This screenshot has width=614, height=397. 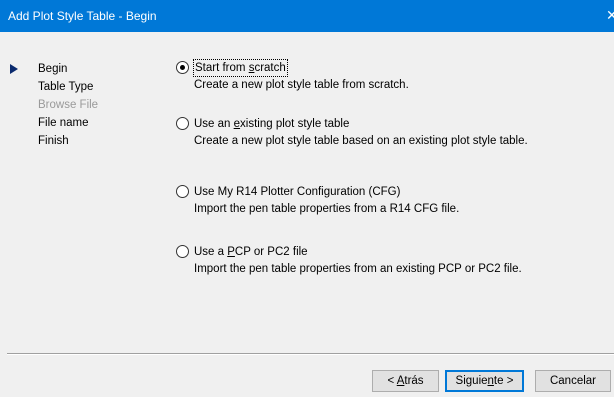 I want to click on nav-step-file-name: File name, so click(x=54, y=123).